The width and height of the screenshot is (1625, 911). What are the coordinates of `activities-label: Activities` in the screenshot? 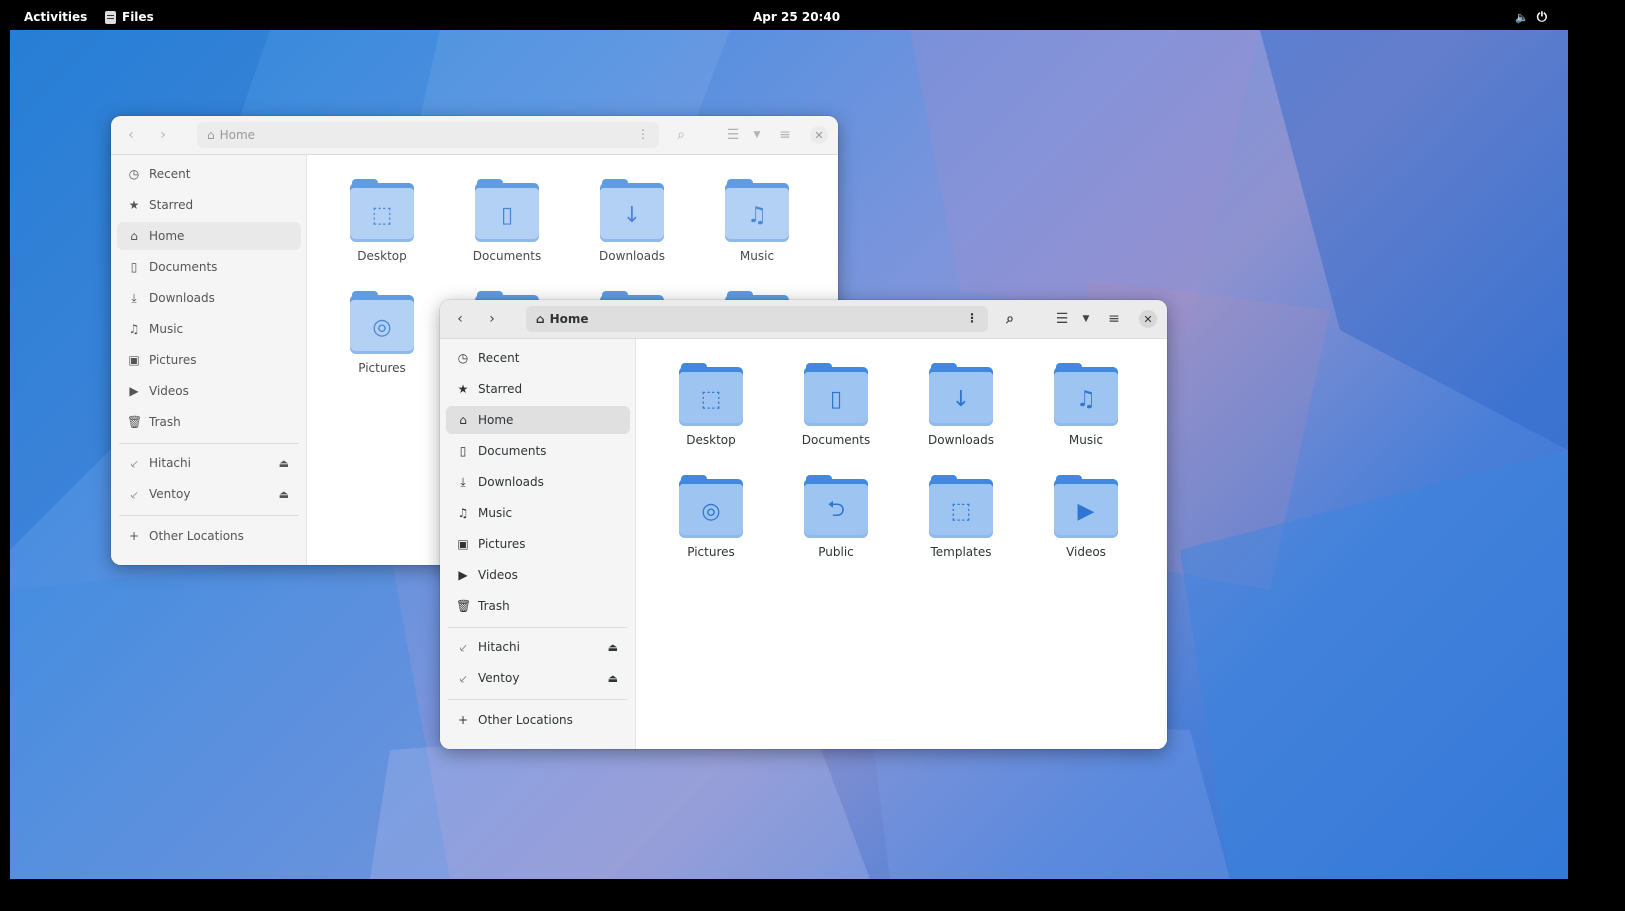 It's located at (56, 17).